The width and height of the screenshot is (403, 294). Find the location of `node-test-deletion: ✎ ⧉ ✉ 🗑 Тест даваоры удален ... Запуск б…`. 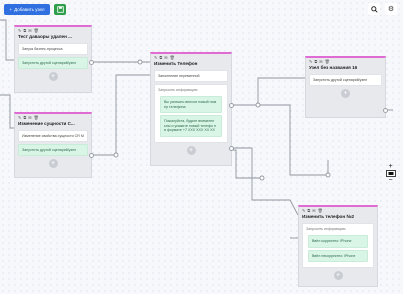

node-test-deletion: ✎ ⧉ ✉ 🗑 Тест даваоры удален ... Запуск б… is located at coordinates (53, 59).